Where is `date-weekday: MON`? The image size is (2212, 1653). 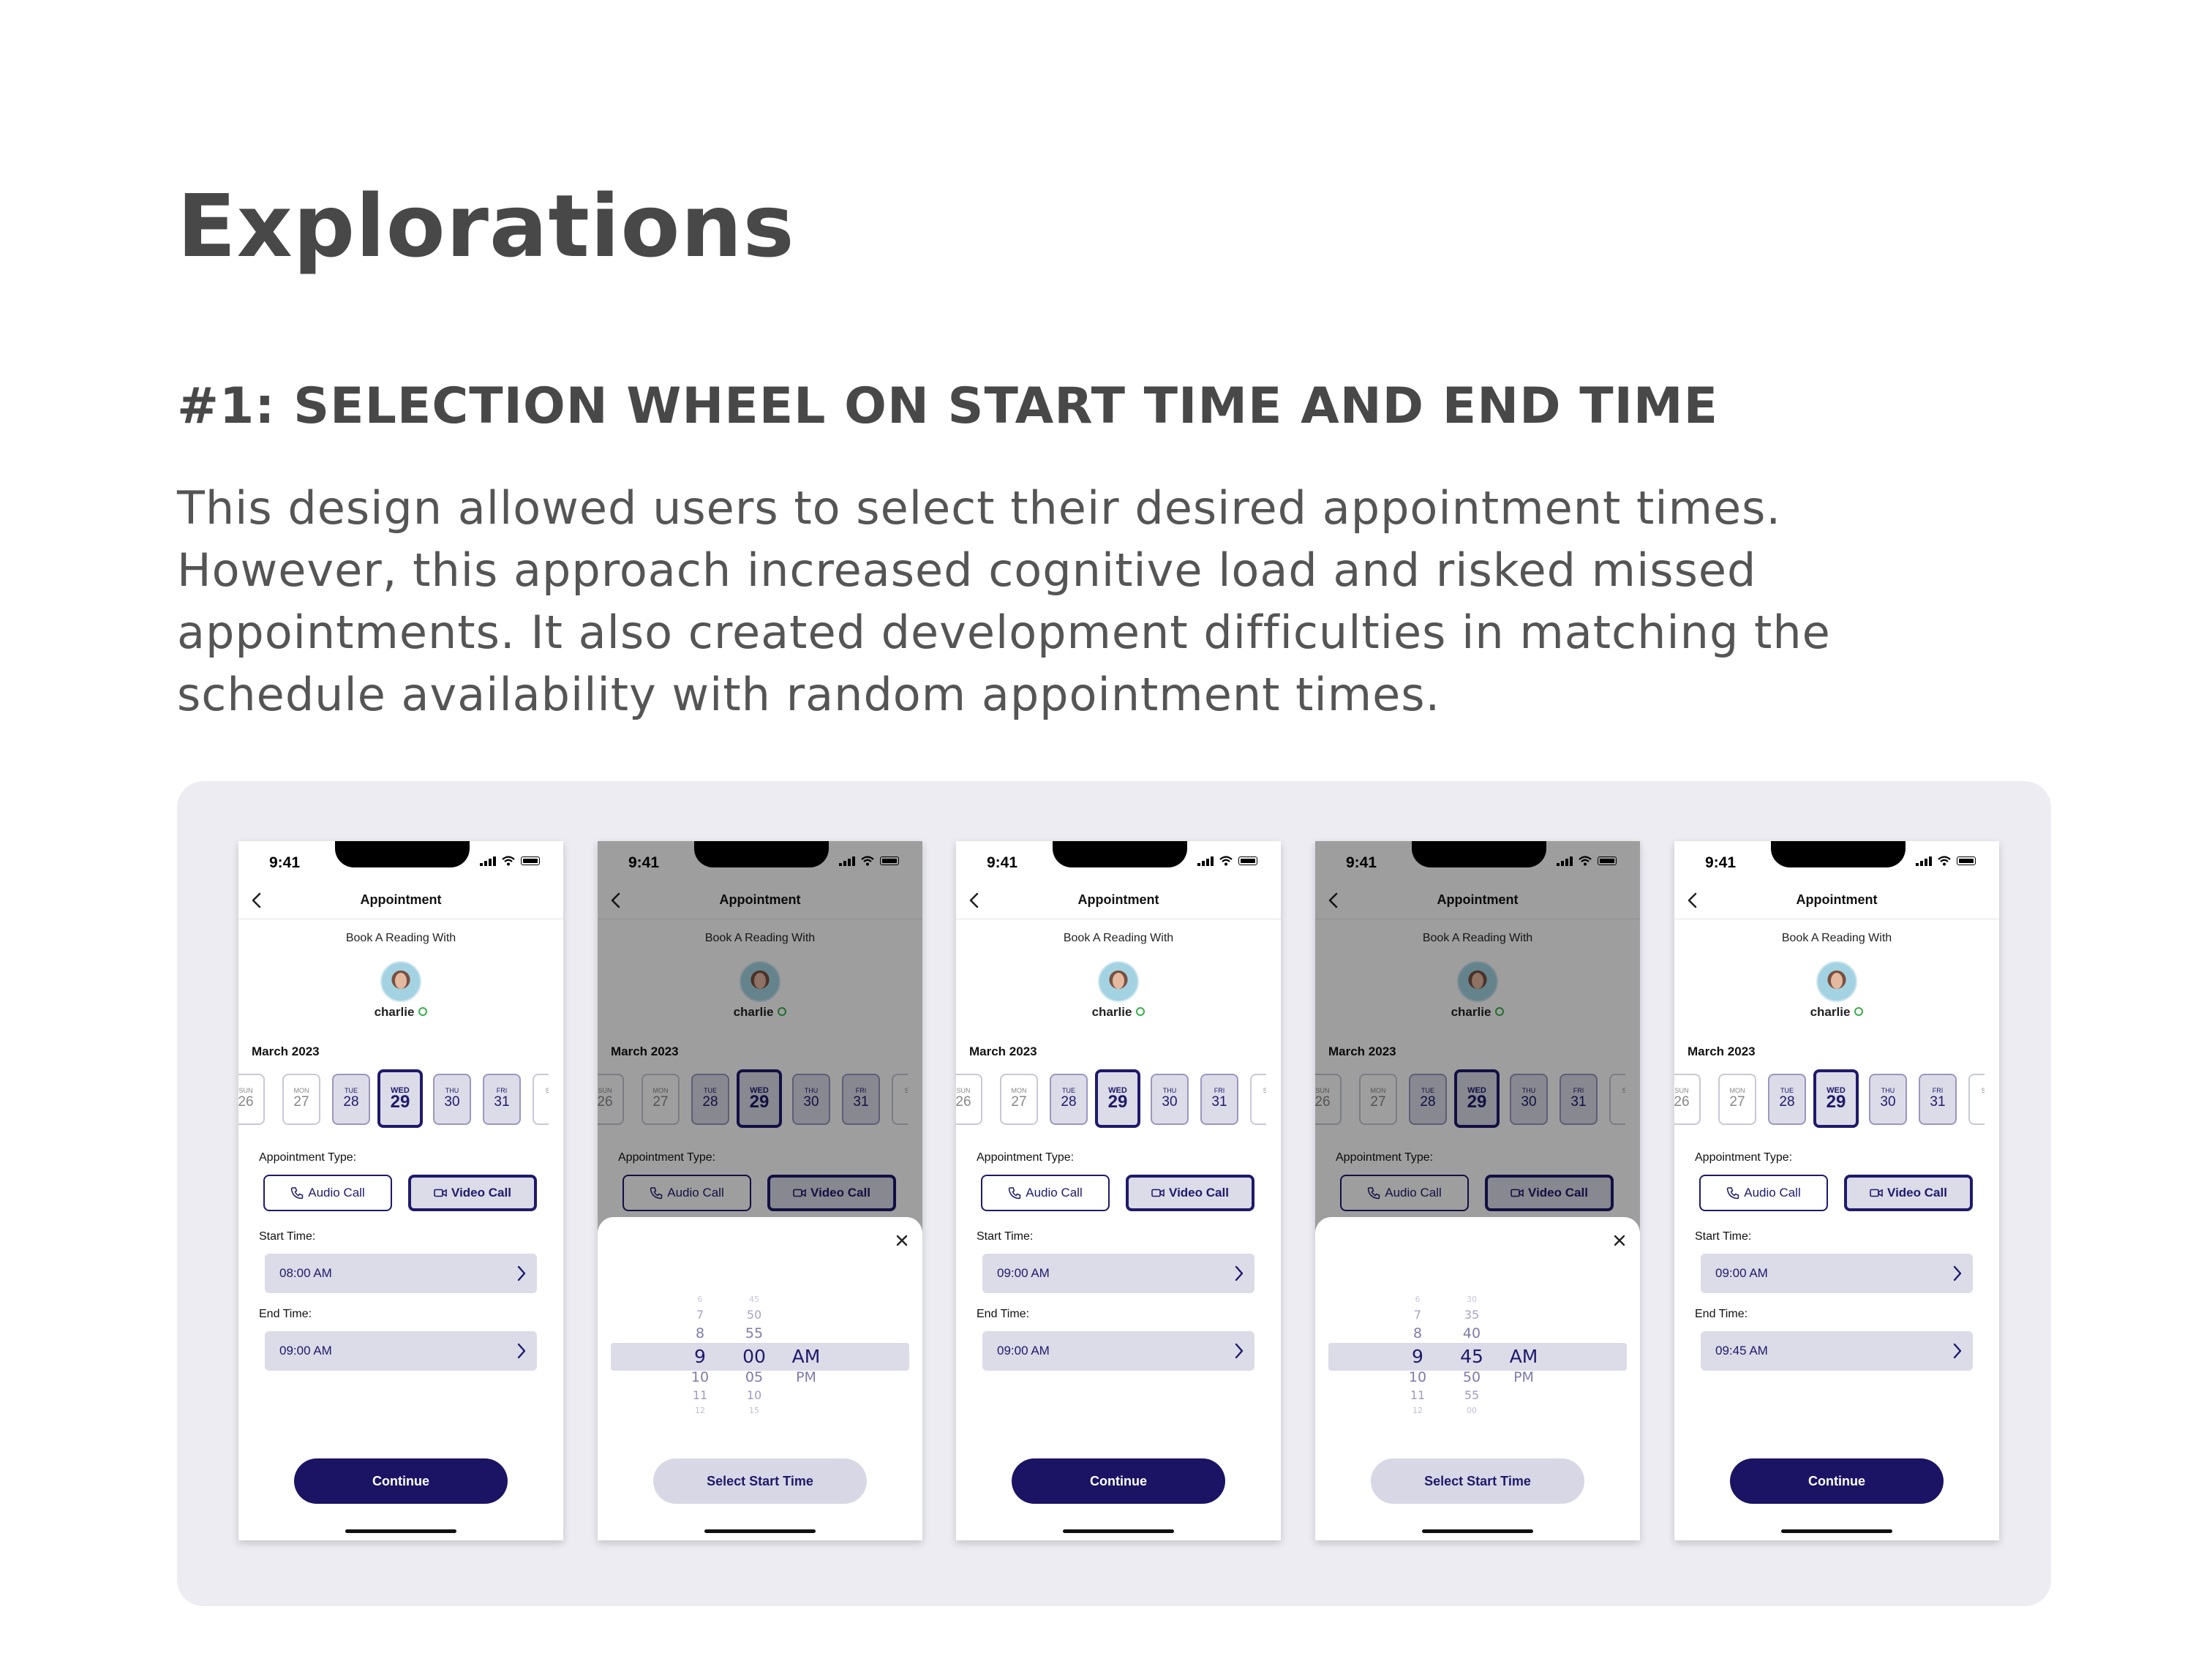
date-weekday: MON is located at coordinates (301, 1090).